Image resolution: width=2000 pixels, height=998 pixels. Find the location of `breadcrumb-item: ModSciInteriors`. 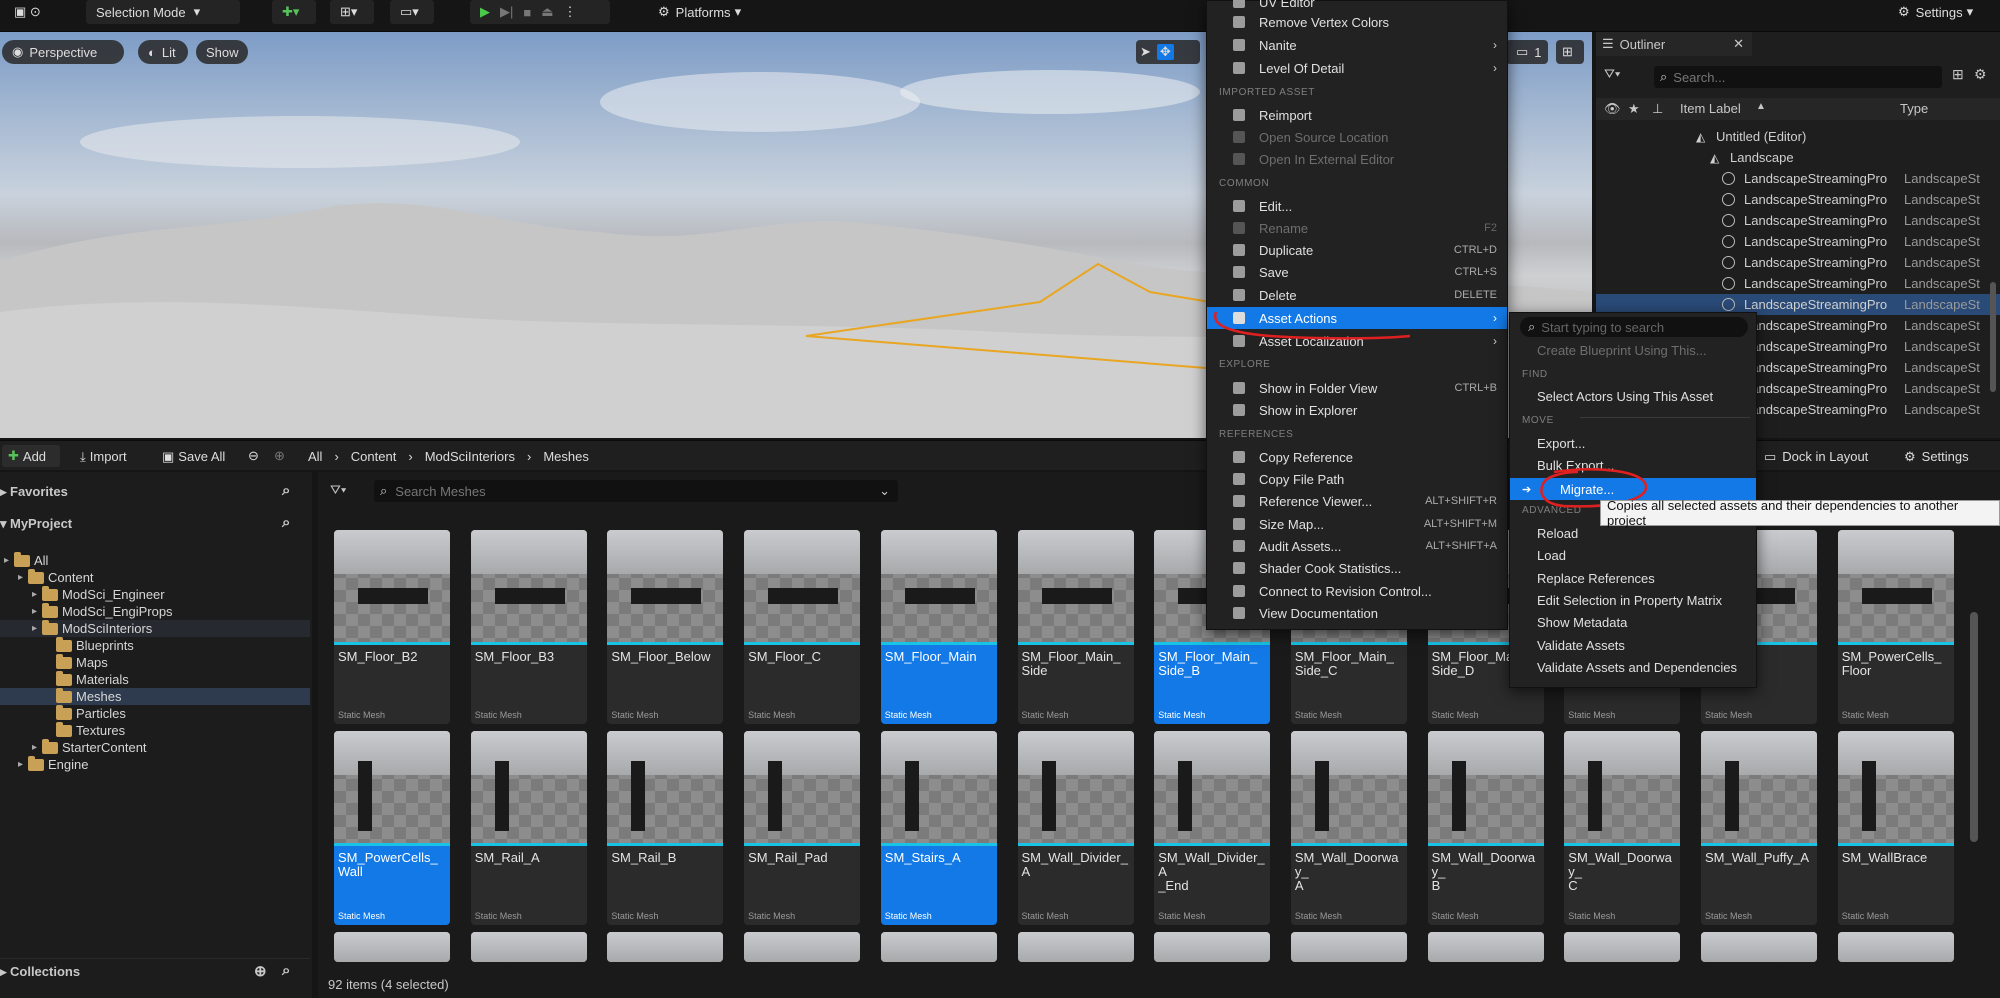

breadcrumb-item: ModSciInteriors is located at coordinates (470, 456).